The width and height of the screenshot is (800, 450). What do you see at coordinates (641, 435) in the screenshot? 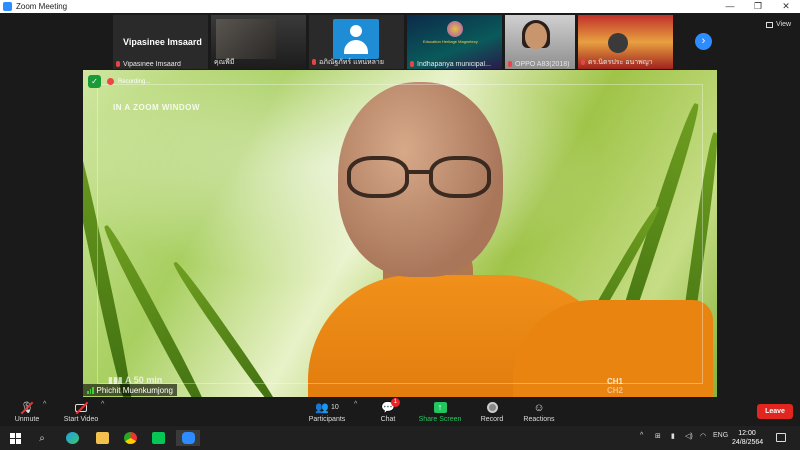
I see `show-hidden-icons-chevron-icon: ^` at bounding box center [641, 435].